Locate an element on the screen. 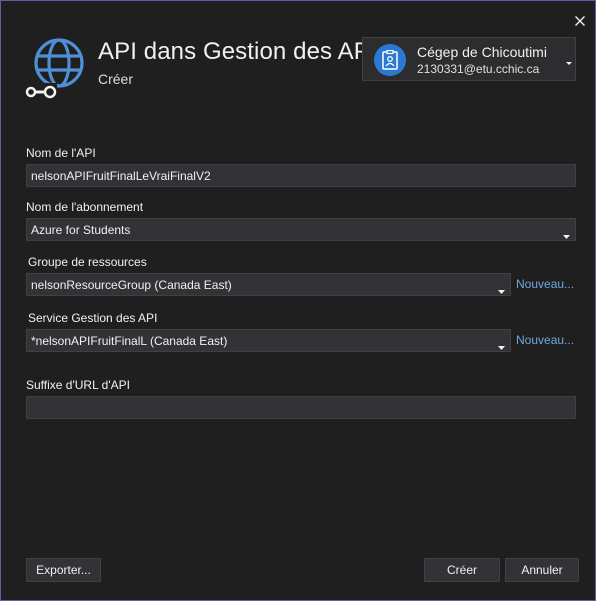  subscription-label: Nom de l'abonnement is located at coordinates (85, 207).